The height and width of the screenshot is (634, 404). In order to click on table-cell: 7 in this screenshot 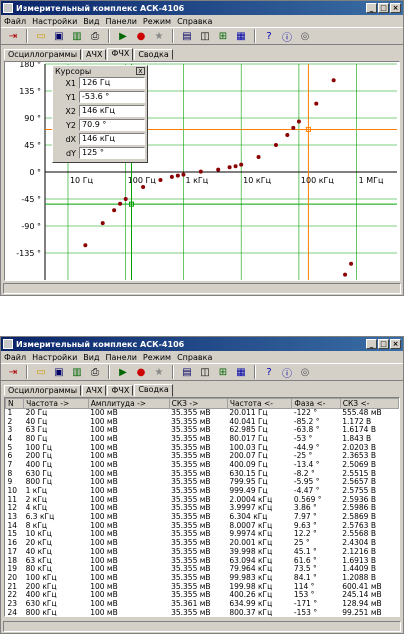, I will do `click(10, 464)`.